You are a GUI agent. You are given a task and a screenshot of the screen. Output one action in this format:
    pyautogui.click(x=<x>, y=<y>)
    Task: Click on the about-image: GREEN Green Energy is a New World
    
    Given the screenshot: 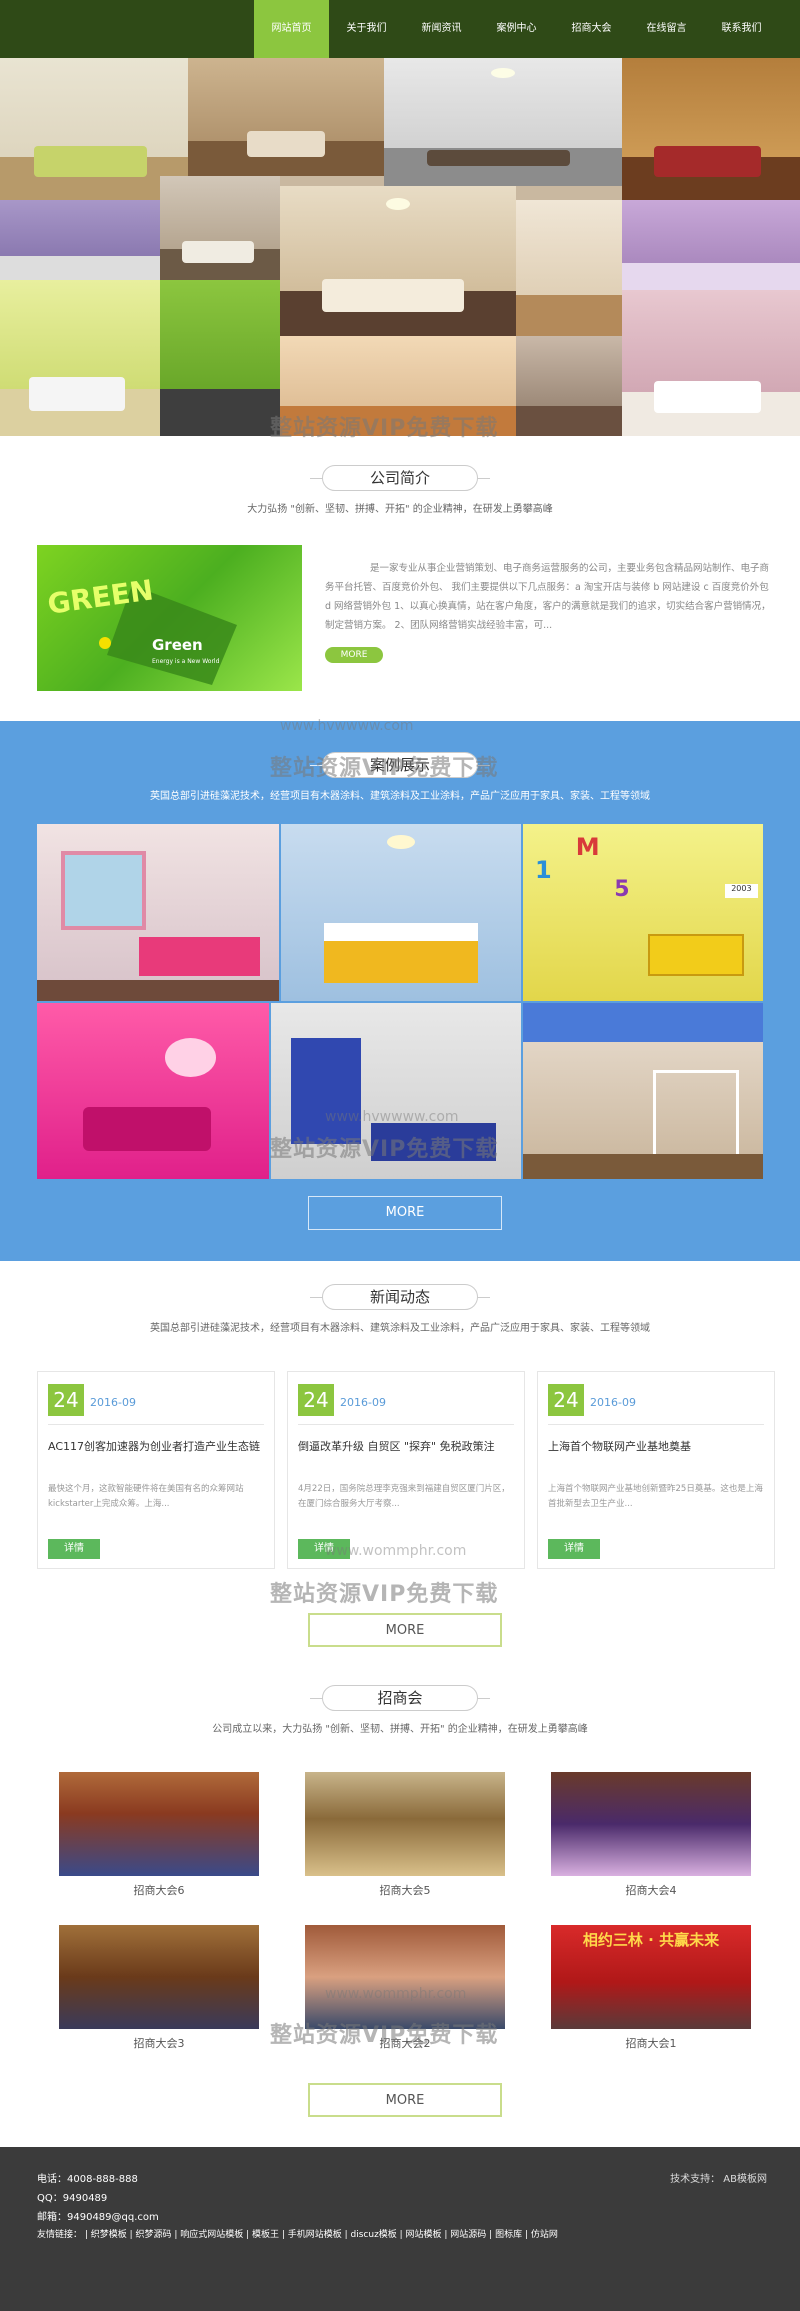 What is the action you would take?
    pyautogui.click(x=169, y=618)
    